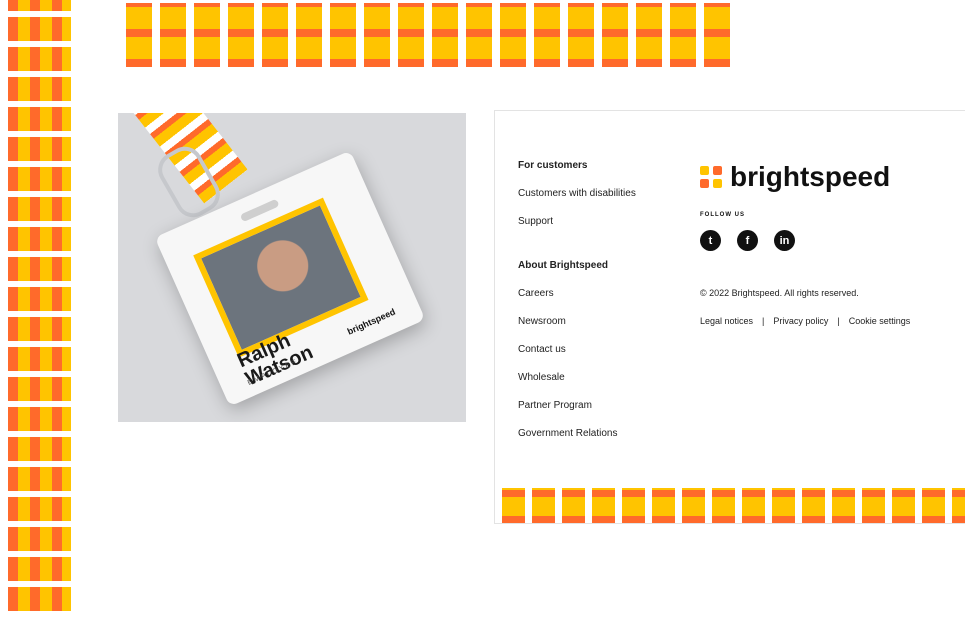 Image resolution: width=965 pixels, height=617 pixels. Describe the element at coordinates (553, 165) in the screenshot. I see `link-for-customers: For customers` at that location.